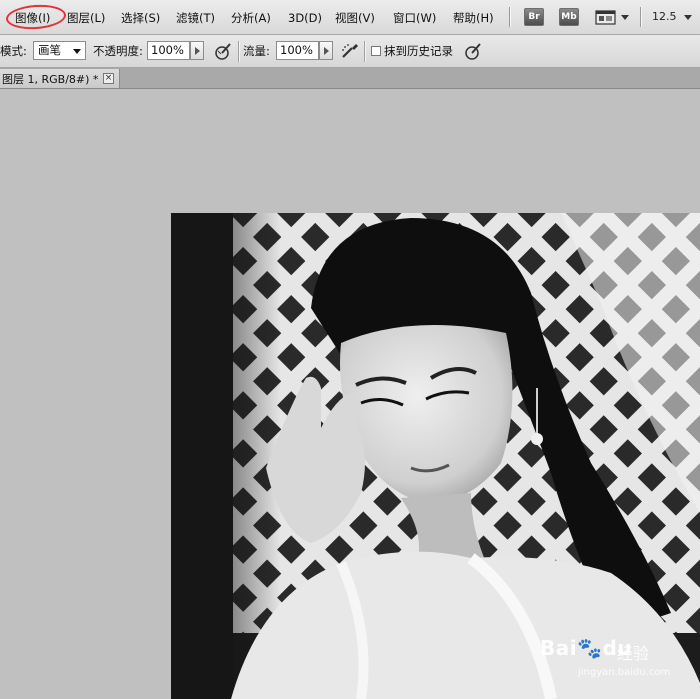  I want to click on airbrush-icon, so click(350, 51).